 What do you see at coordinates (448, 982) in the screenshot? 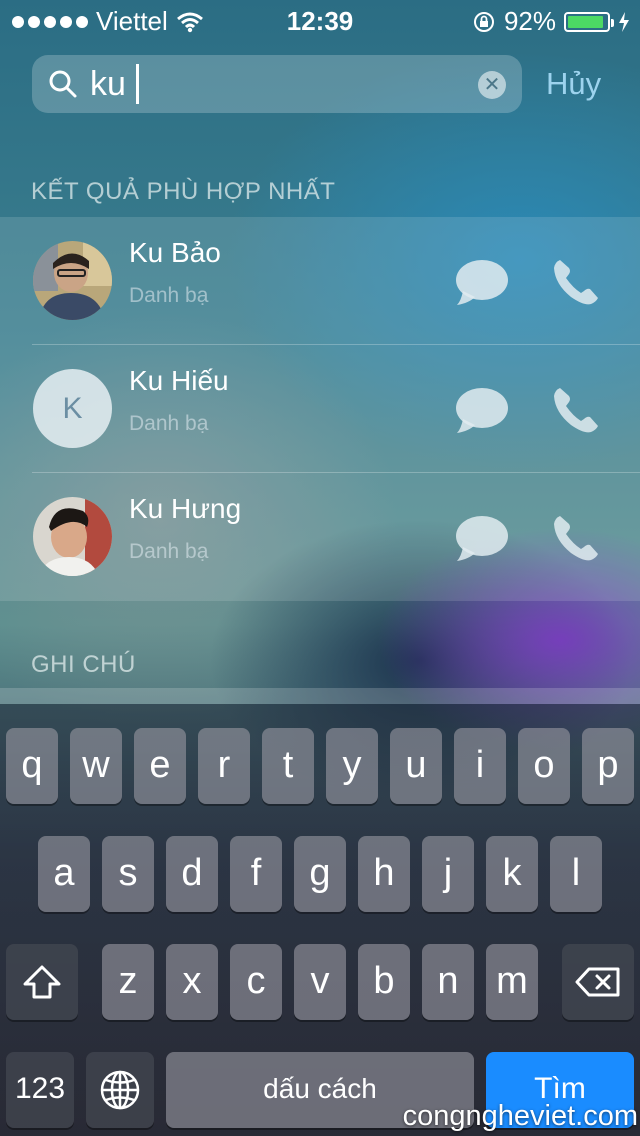
I see `key-n: n` at bounding box center [448, 982].